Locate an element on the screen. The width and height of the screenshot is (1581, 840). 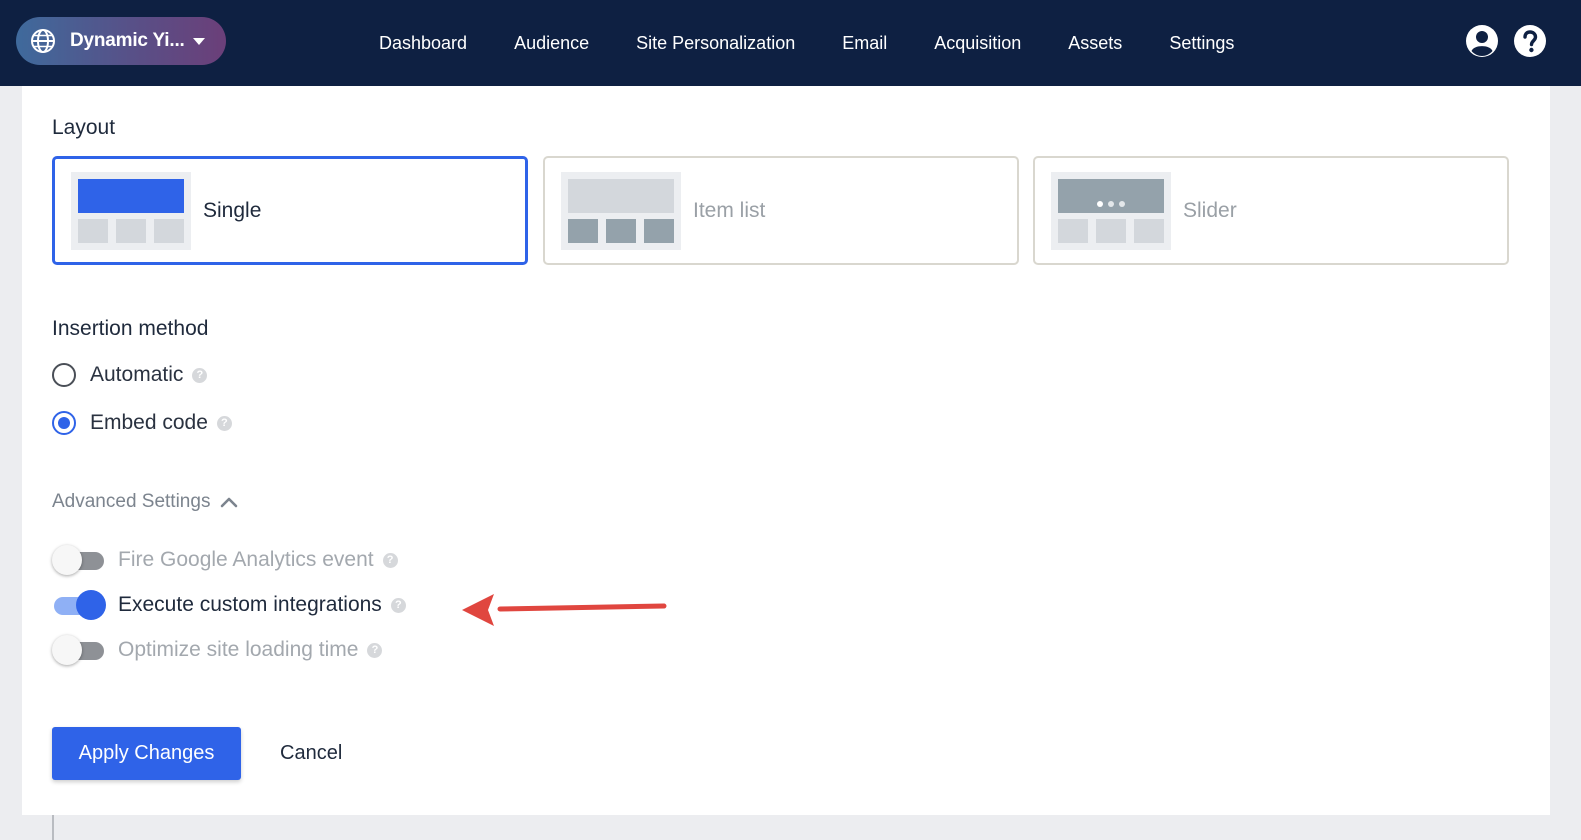
chevron-down-icon is located at coordinates (199, 41).